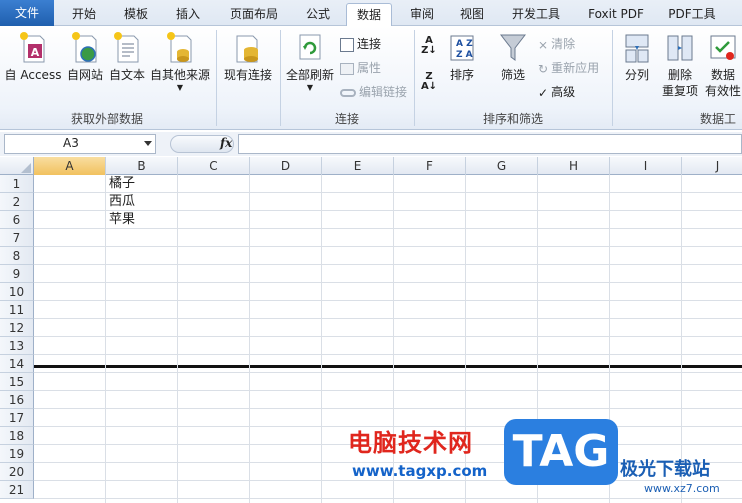 This screenshot has width=742, height=503. I want to click on column-header-g: G, so click(502, 166).